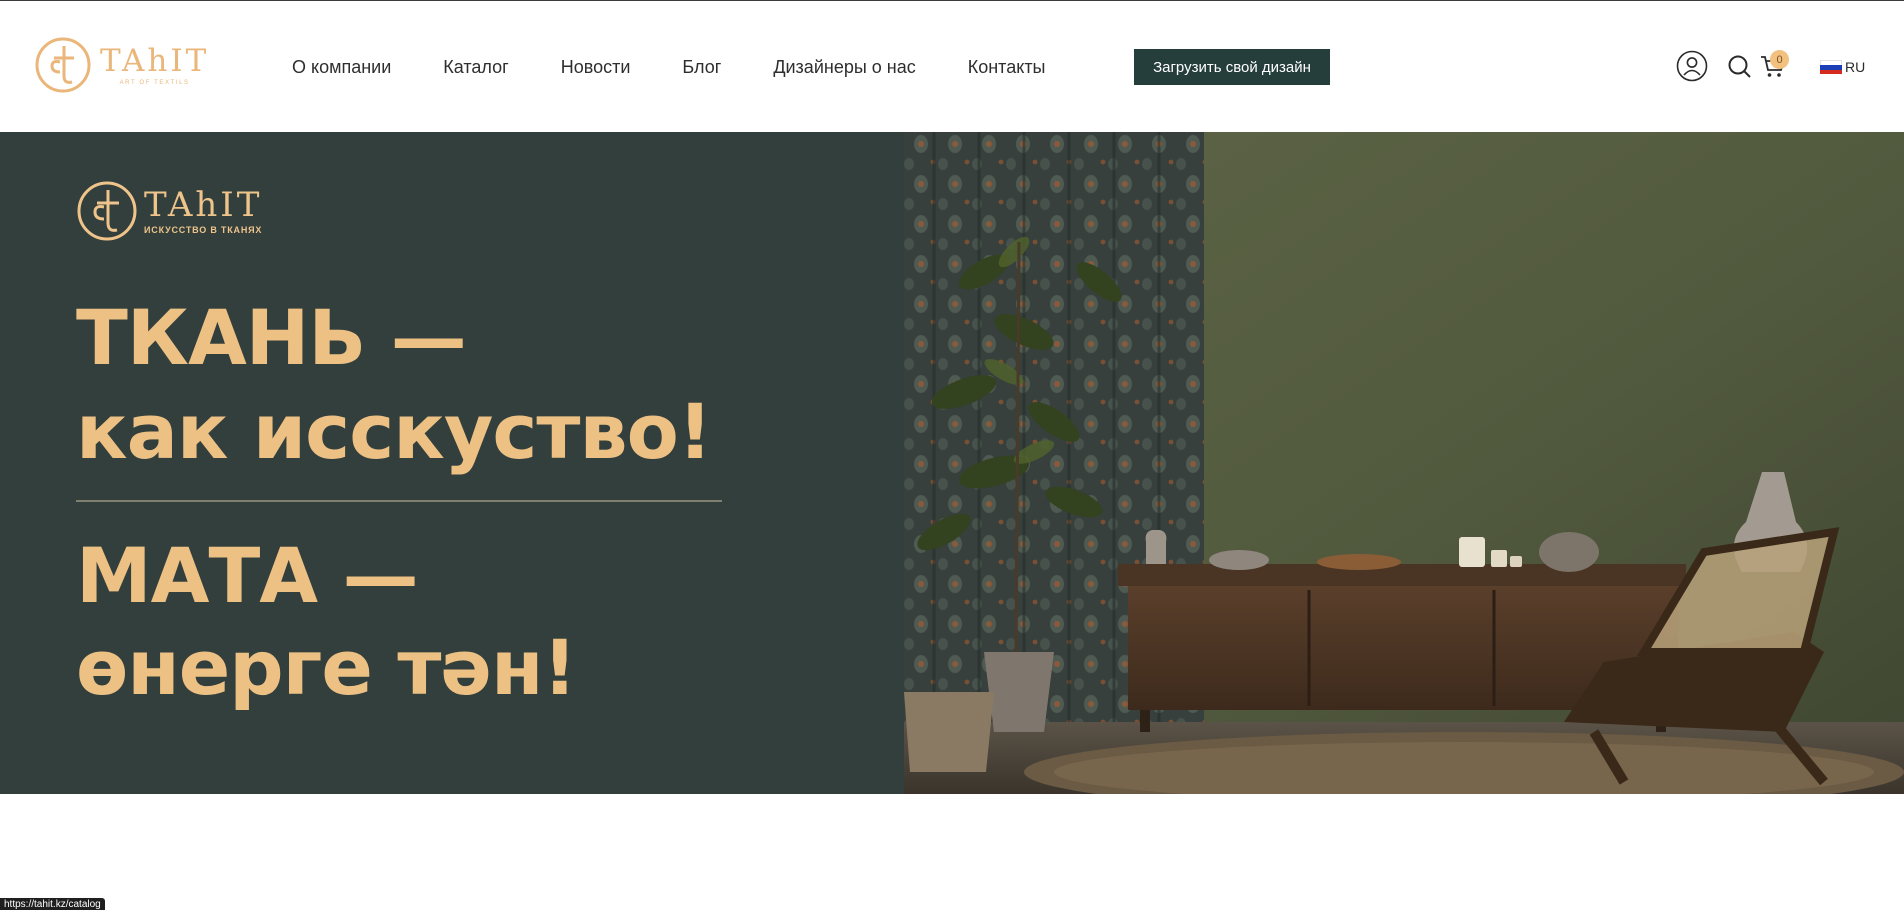 Image resolution: width=1904 pixels, height=910 pixels. Describe the element at coordinates (1007, 67) in the screenshot. I see `nav-item-contacts: Контакты` at that location.